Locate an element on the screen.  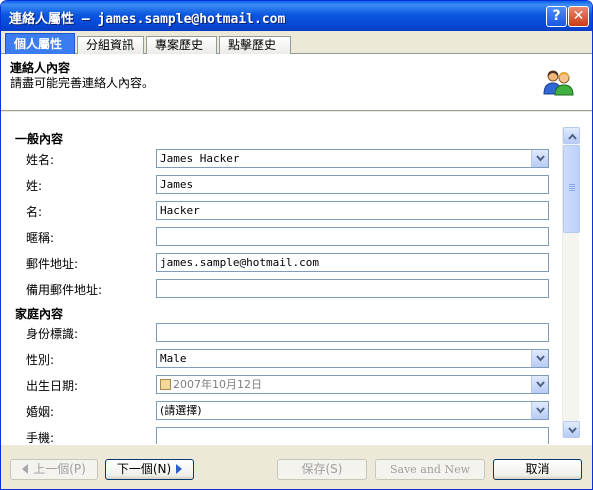
lastname-input: James is located at coordinates (352, 184).